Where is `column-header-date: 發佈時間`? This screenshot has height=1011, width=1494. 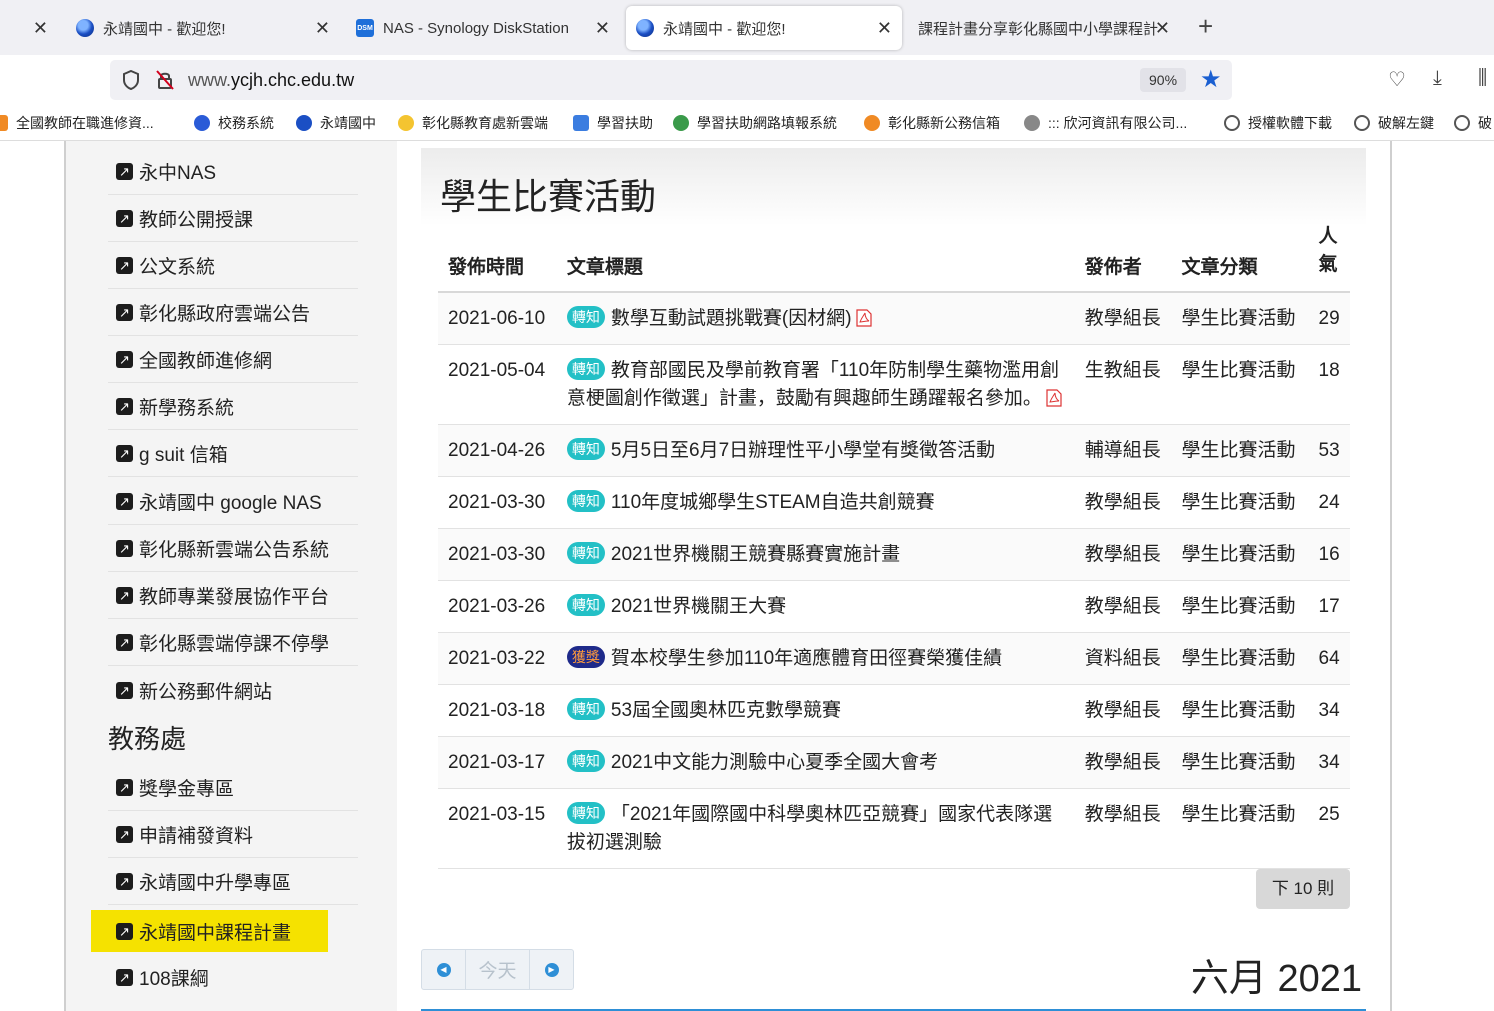
column-header-date: 發佈時間 is located at coordinates (497, 258).